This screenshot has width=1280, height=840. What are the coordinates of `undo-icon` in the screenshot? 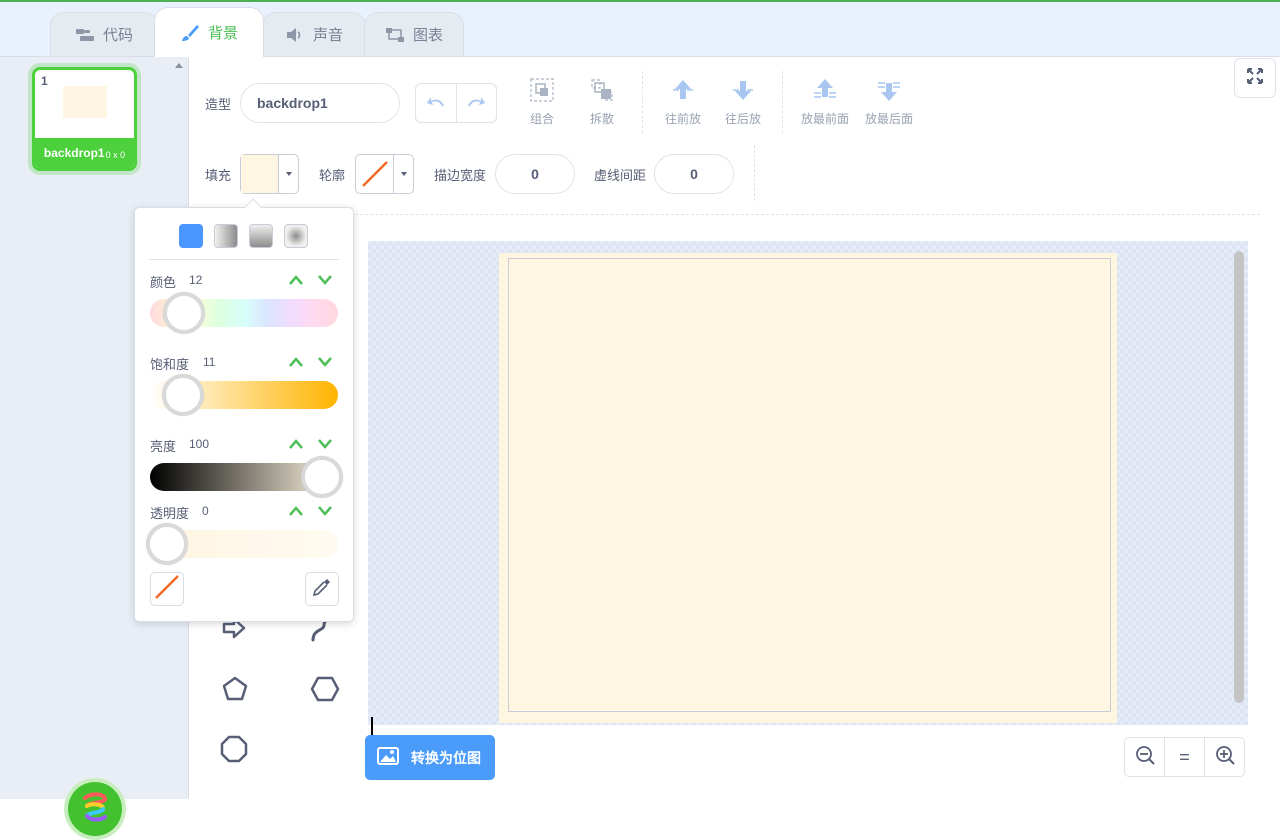 It's located at (436, 103).